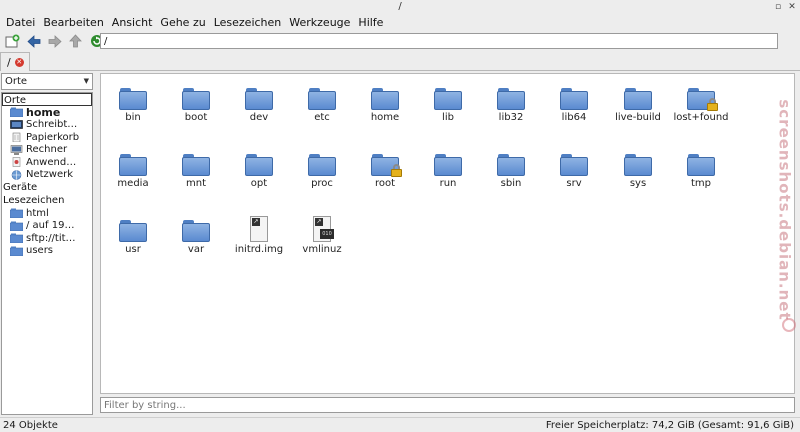  I want to click on file-item-dev: dev, so click(259, 103).